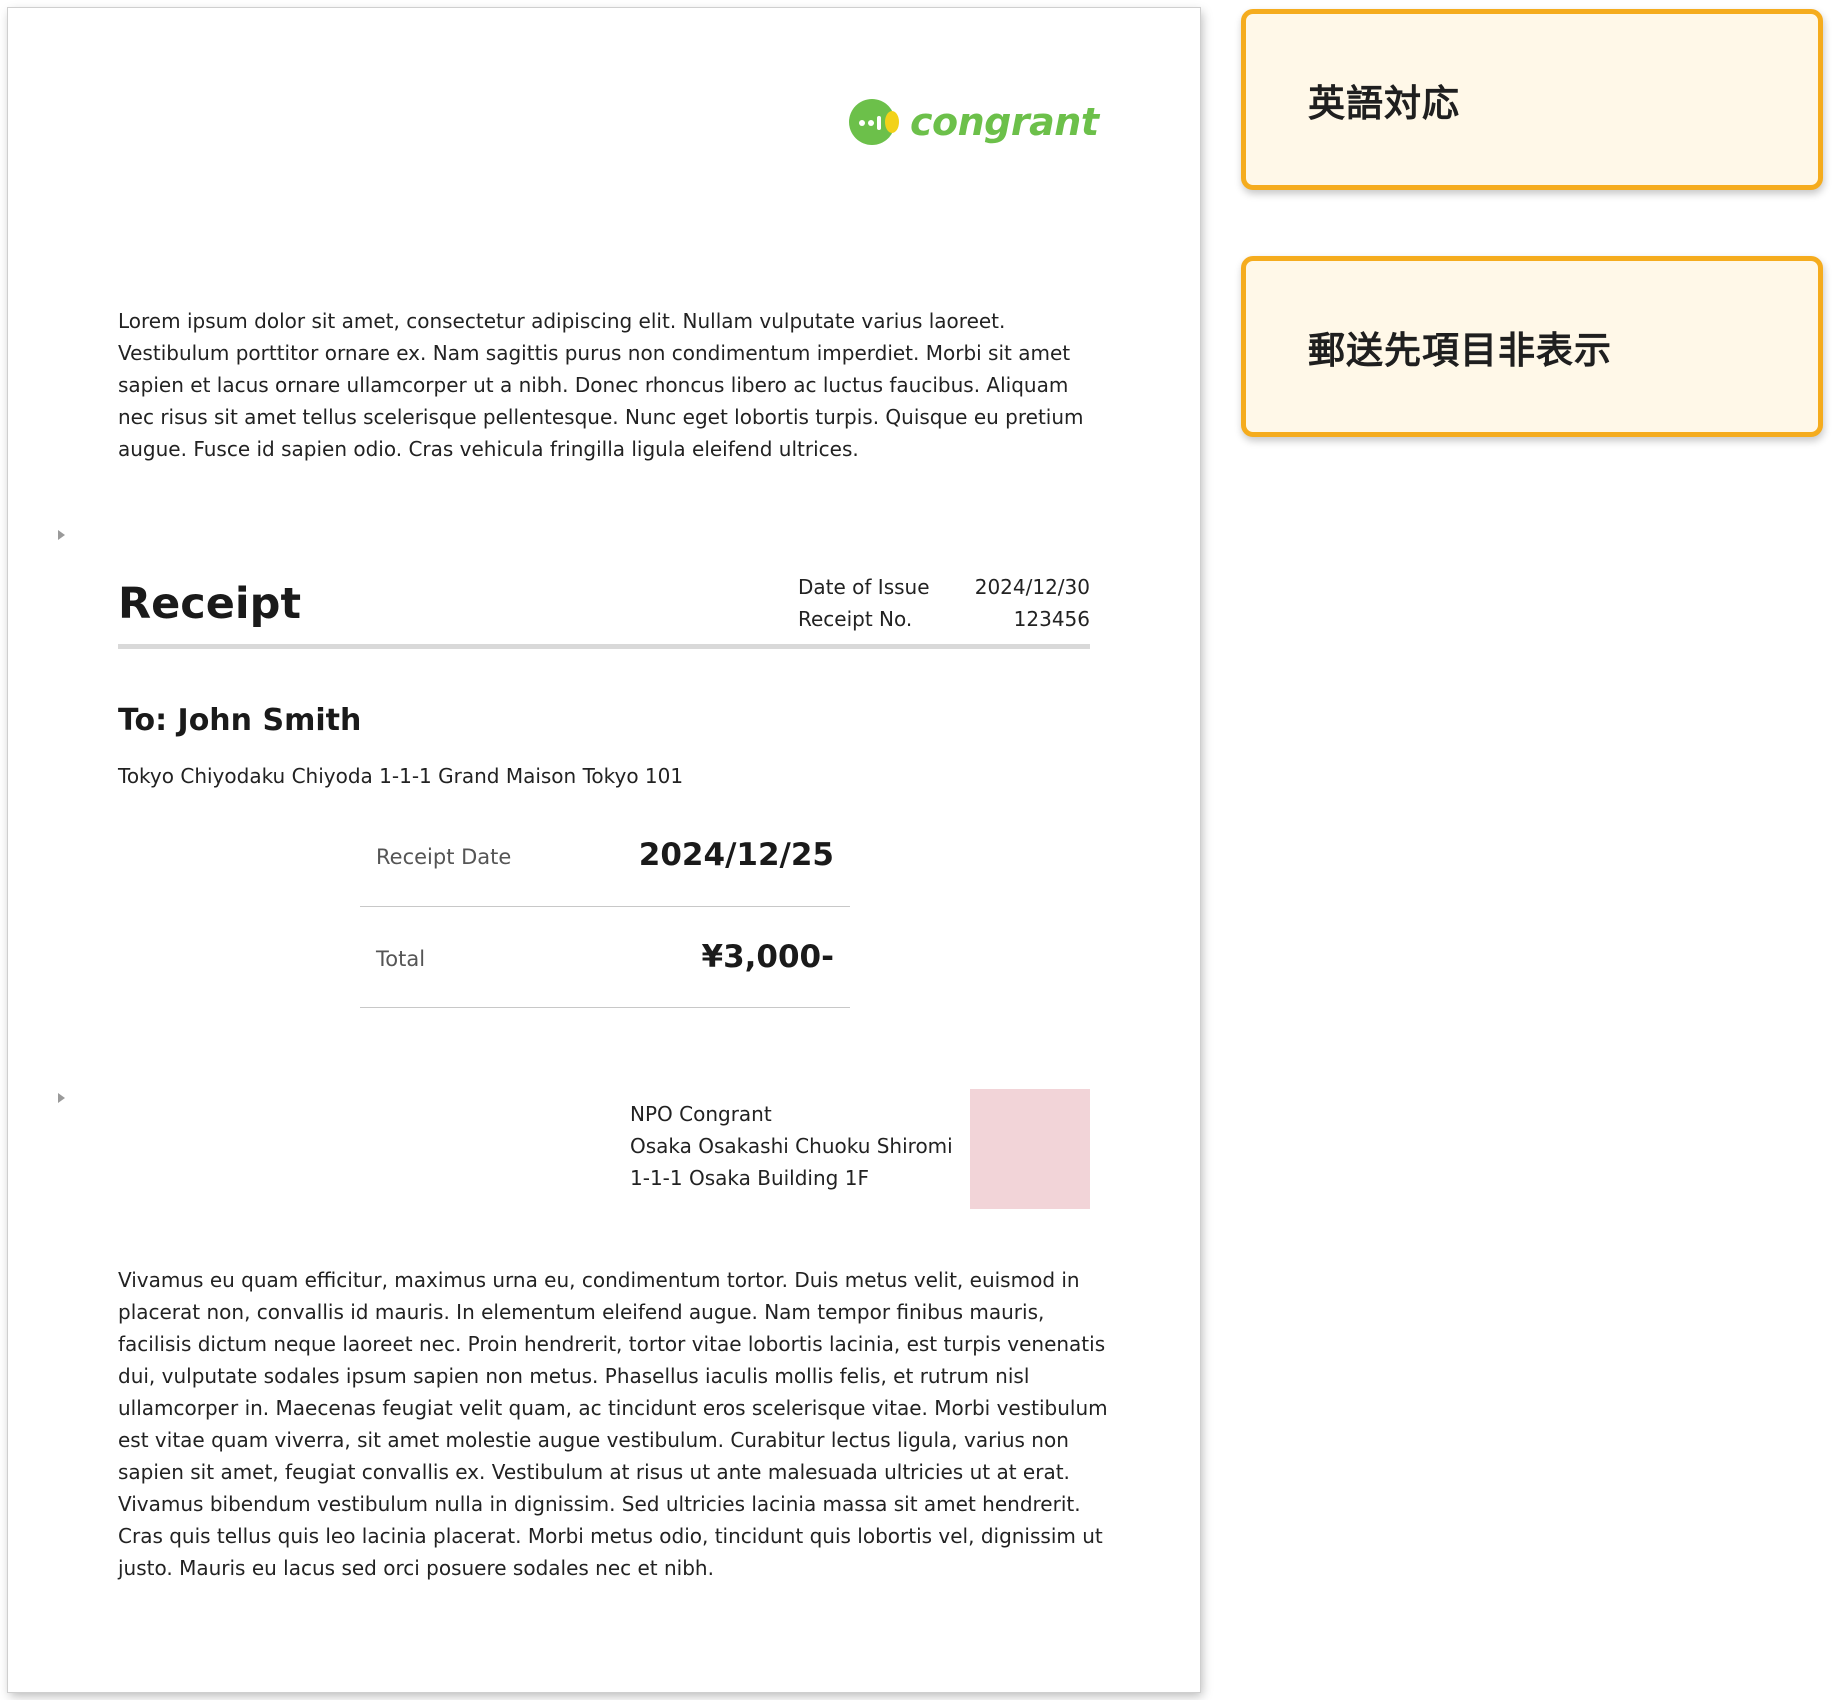 Image resolution: width=1834 pixels, height=1700 pixels. Describe the element at coordinates (736, 855) in the screenshot. I see `receipt-date-value: 2024/12/25` at that location.